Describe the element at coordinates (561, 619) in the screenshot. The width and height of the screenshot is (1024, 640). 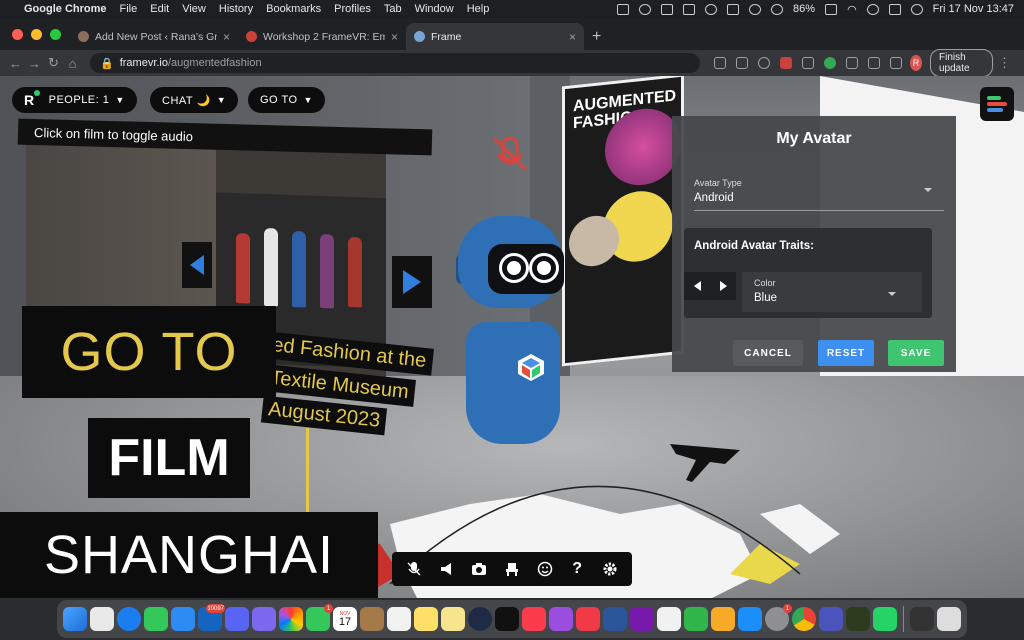
I see `podcasts-icon` at that location.